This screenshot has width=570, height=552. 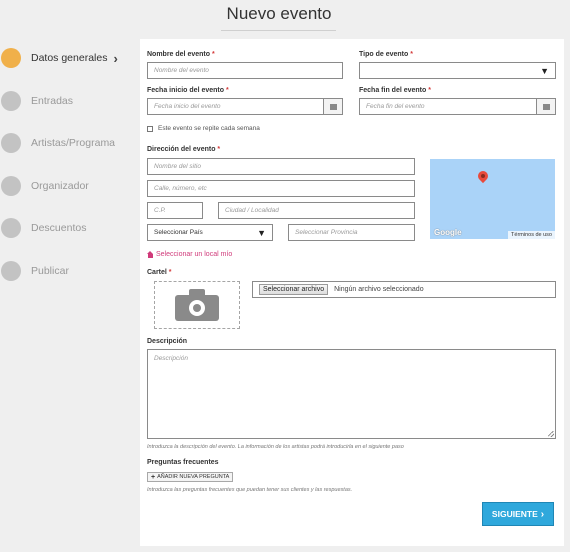 What do you see at coordinates (483, 176) in the screenshot?
I see `map-pin-center` at bounding box center [483, 176].